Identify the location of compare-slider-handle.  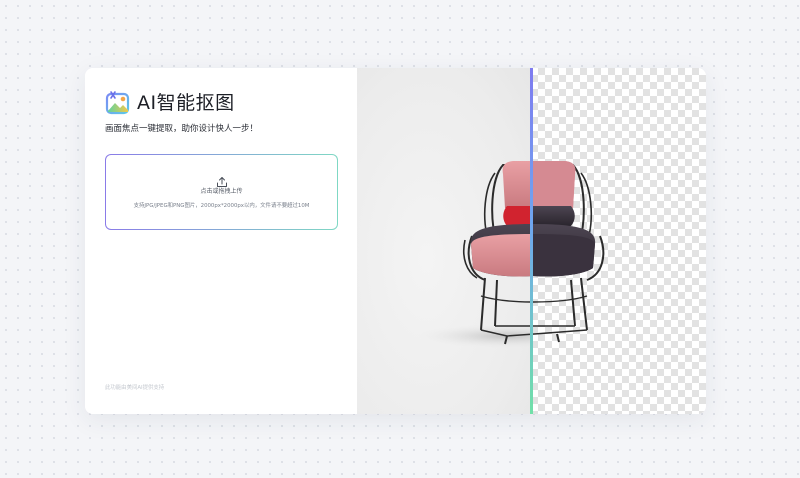
(531, 241).